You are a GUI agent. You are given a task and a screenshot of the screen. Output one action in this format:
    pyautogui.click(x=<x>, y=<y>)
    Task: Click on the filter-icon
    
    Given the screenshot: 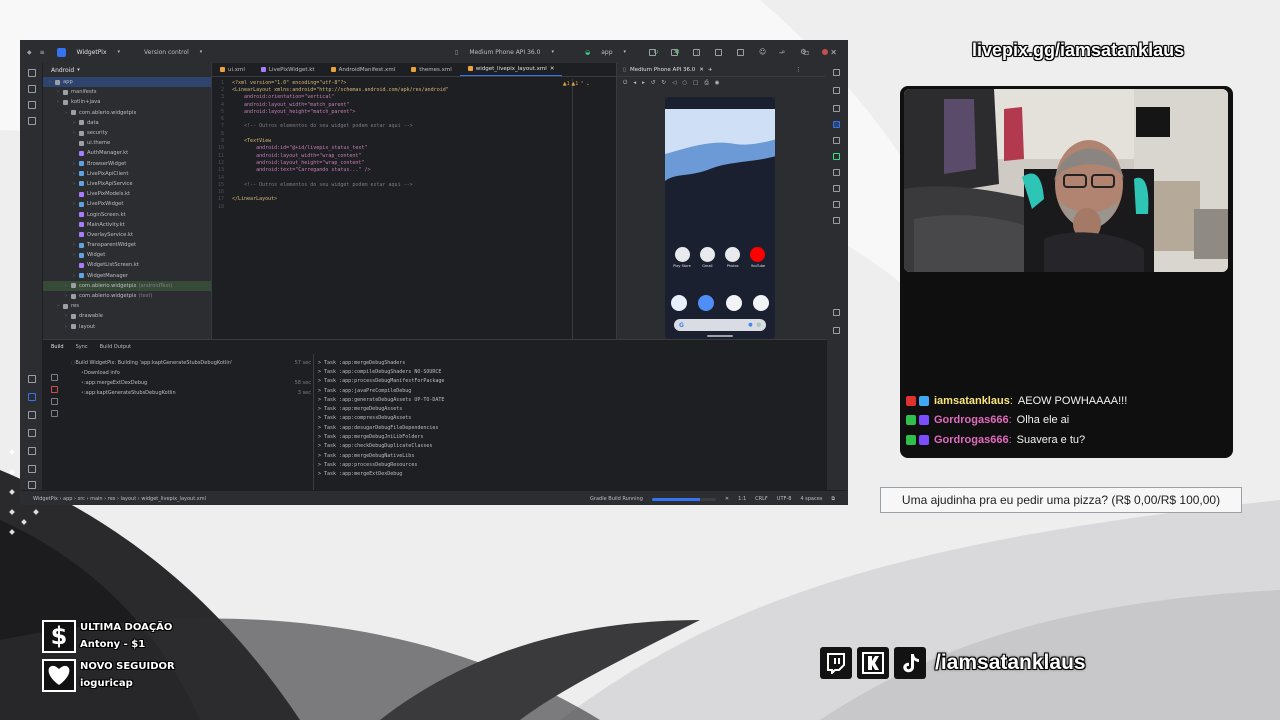 What is the action you would take?
    pyautogui.click(x=54, y=401)
    